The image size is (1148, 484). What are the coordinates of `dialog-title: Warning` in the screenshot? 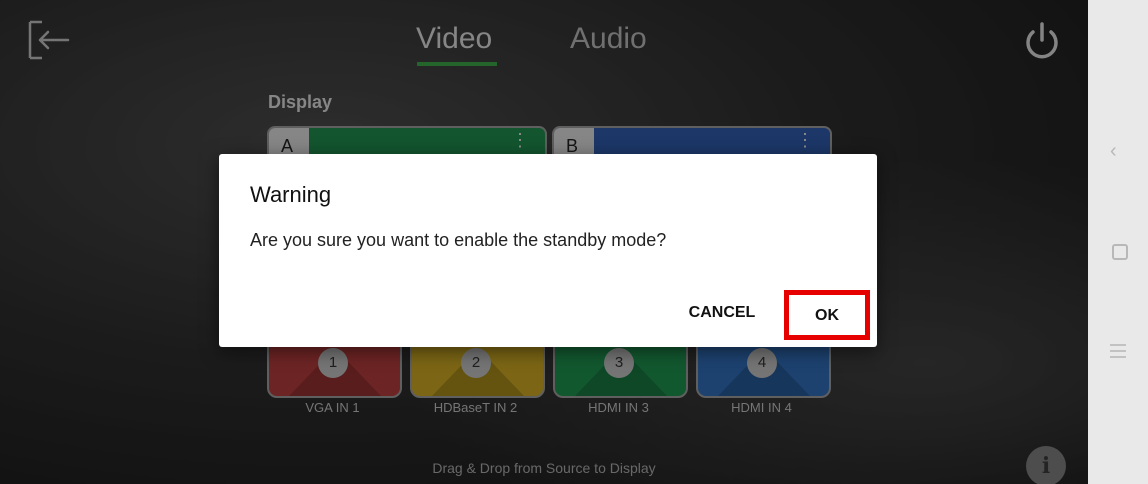 It's located at (291, 194).